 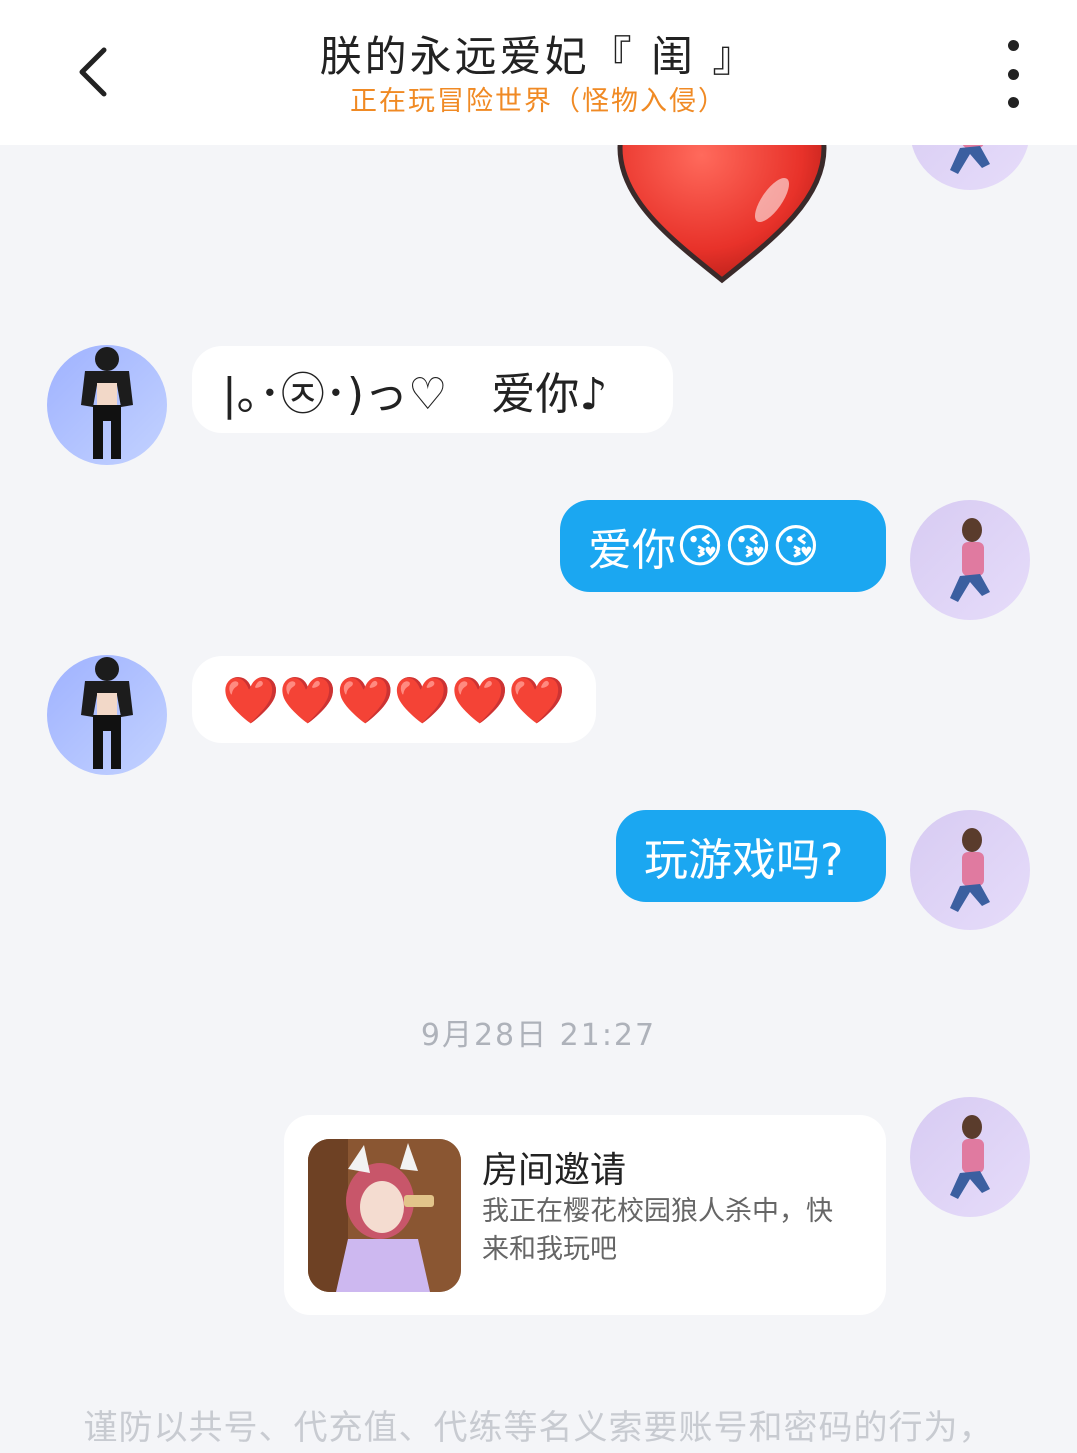 I want to click on chevron-left-icon, so click(x=93, y=72).